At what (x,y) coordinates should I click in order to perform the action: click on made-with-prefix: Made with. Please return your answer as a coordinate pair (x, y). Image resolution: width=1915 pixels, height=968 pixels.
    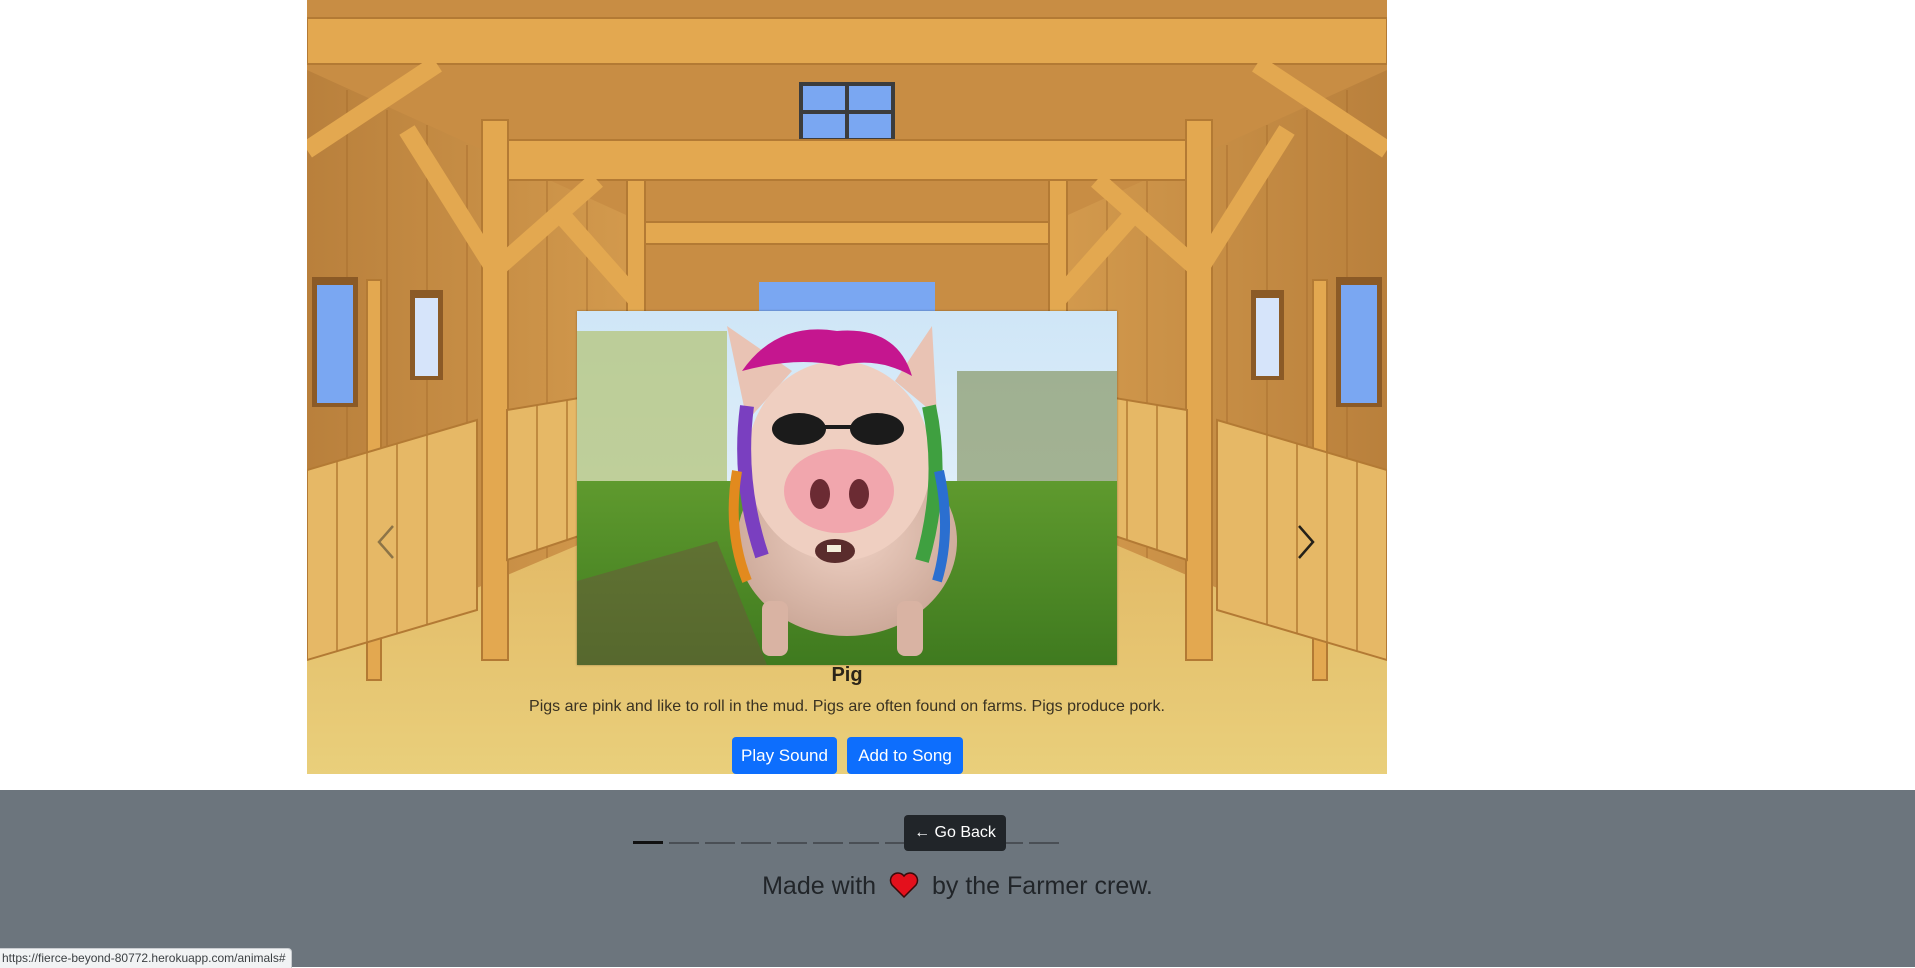
    Looking at the image, I should click on (819, 886).